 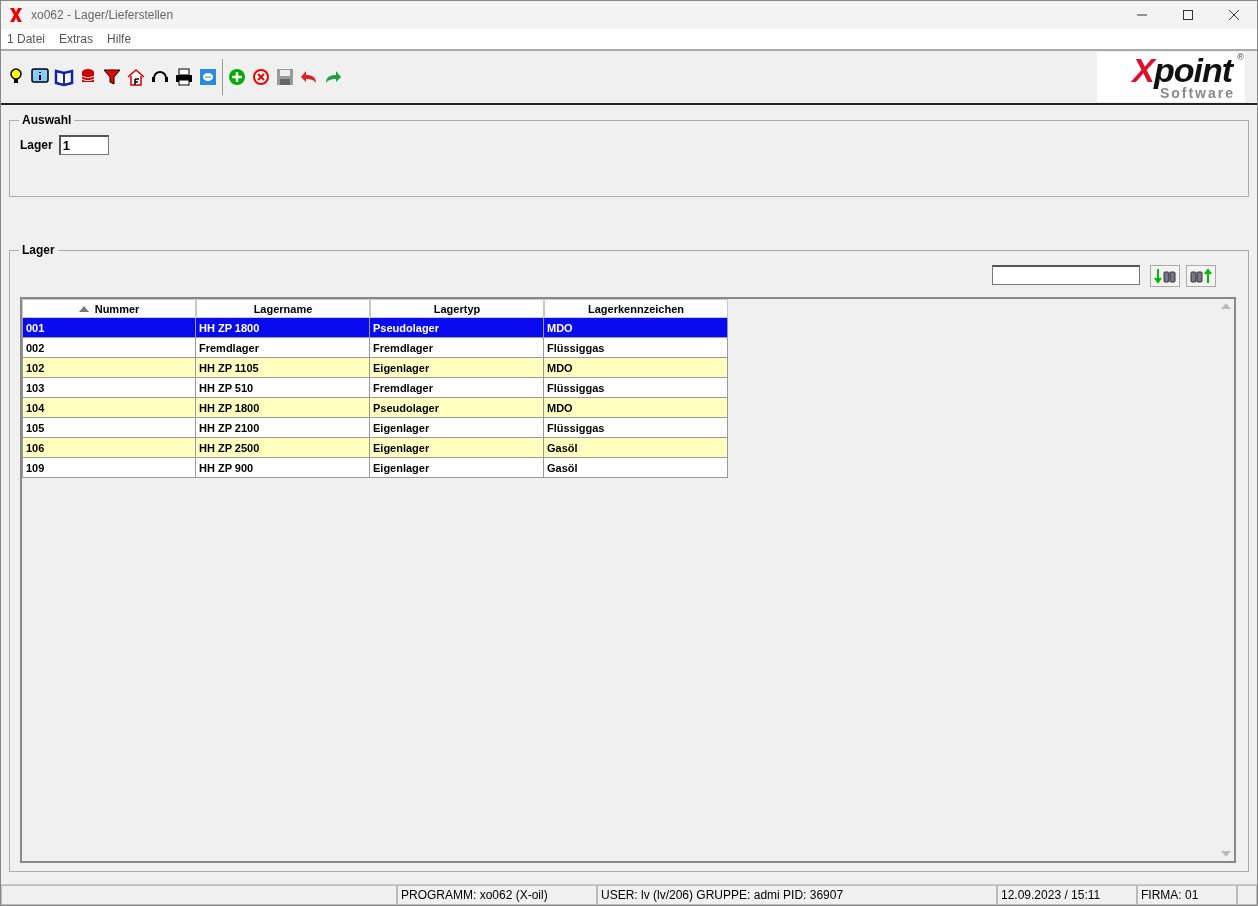 I want to click on find-previous-button, so click(x=1201, y=276).